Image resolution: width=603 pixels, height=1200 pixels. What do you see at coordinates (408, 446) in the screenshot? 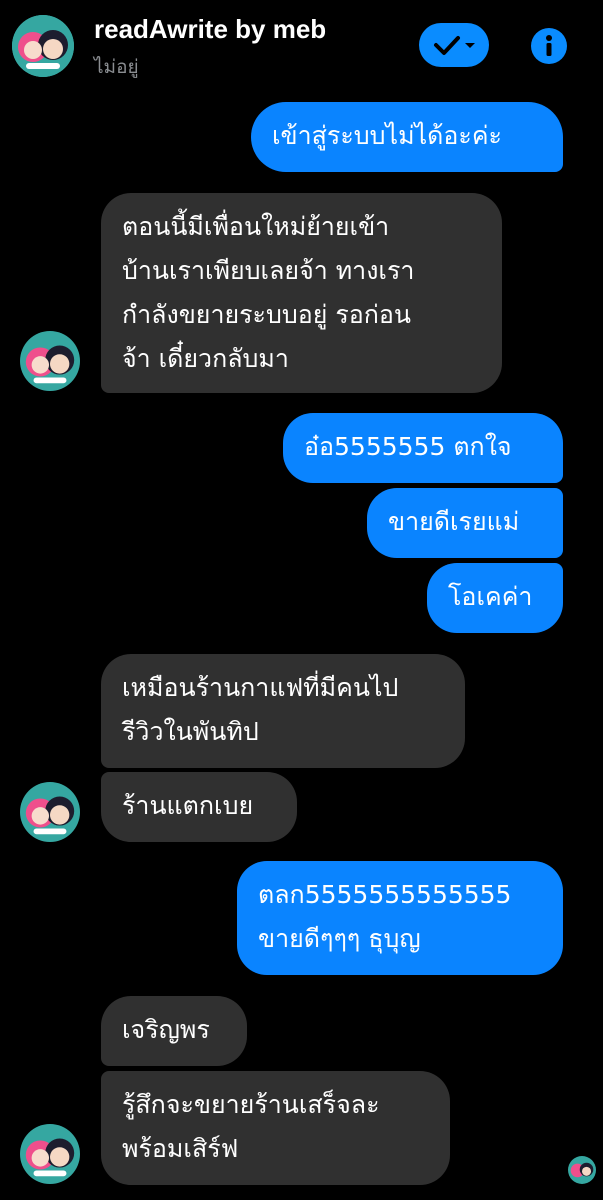
I see `message-text: อ๋อ5555555 ตกใจ` at bounding box center [408, 446].